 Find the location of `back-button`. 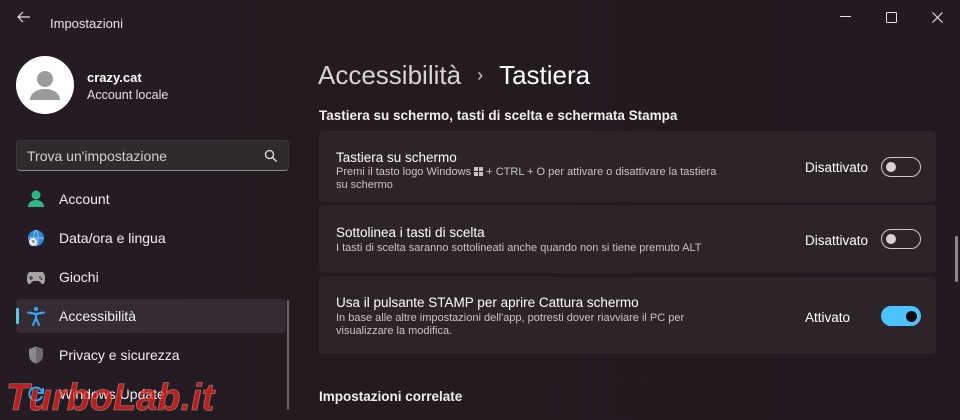

back-button is located at coordinates (24, 17).